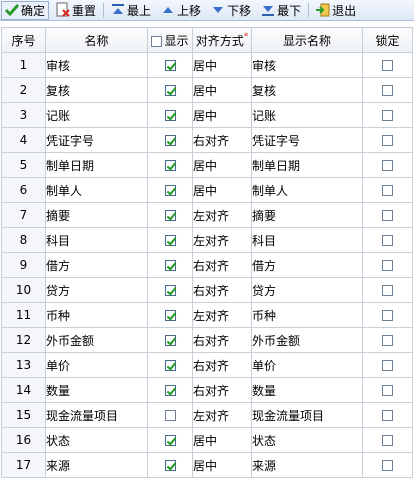 Image resolution: width=414 pixels, height=494 pixels. What do you see at coordinates (307, 215) in the screenshot?
I see `row-display-name: 摘要` at bounding box center [307, 215].